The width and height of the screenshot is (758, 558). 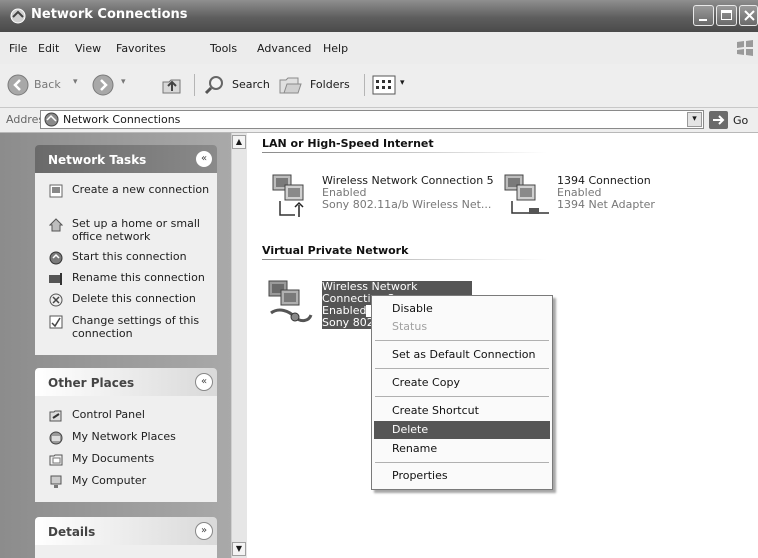 I want to click on menu-item-properties: Properties, so click(x=462, y=476).